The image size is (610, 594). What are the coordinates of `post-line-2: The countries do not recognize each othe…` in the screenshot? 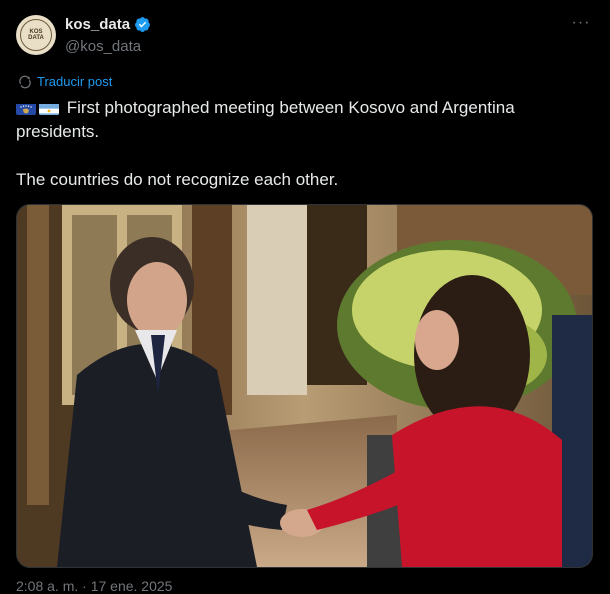 It's located at (177, 179).